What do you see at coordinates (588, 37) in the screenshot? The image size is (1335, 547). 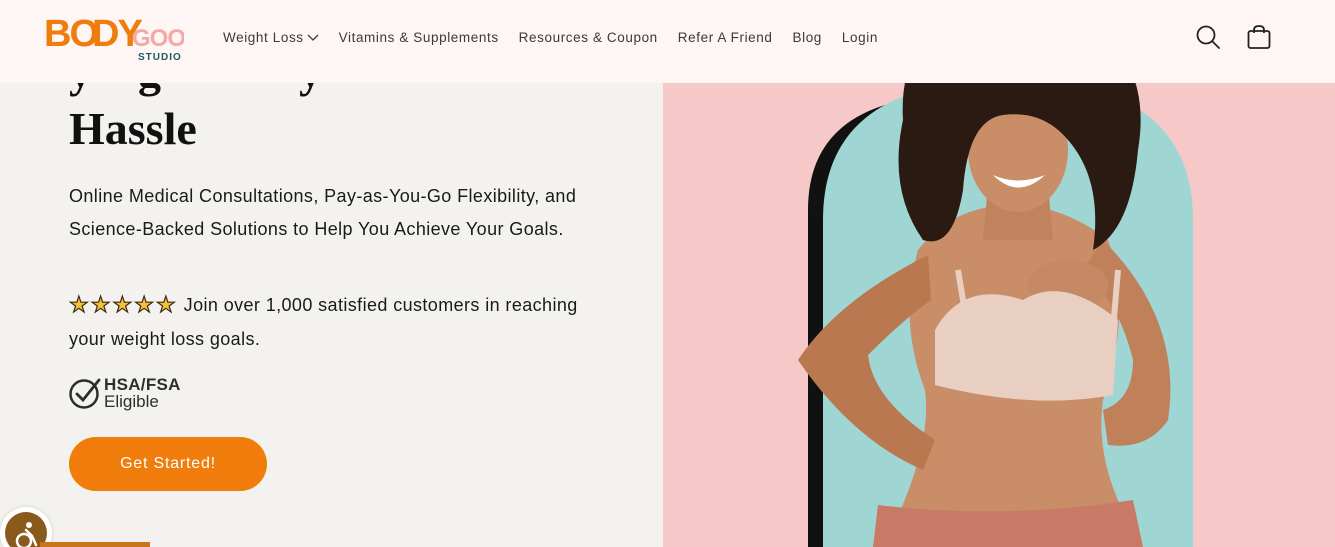 I see `nav-resources-coupon: Resources & Coupon` at bounding box center [588, 37].